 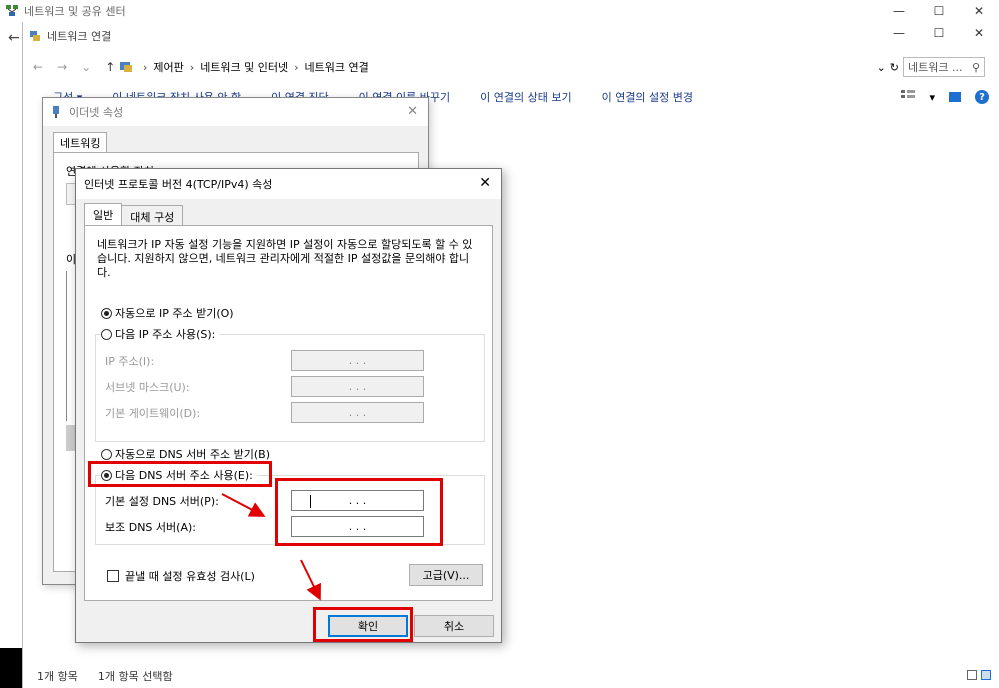 What do you see at coordinates (982, 97) in the screenshot?
I see `help-icon: ?` at bounding box center [982, 97].